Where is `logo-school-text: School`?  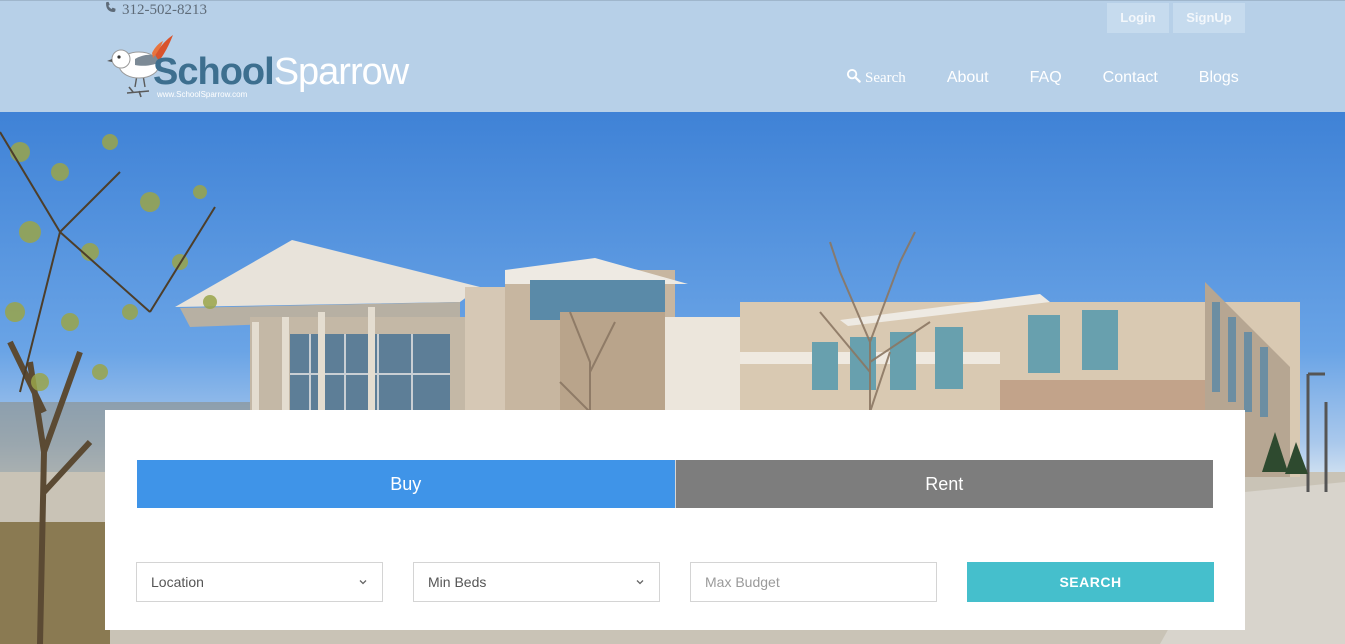 logo-school-text: School is located at coordinates (214, 72).